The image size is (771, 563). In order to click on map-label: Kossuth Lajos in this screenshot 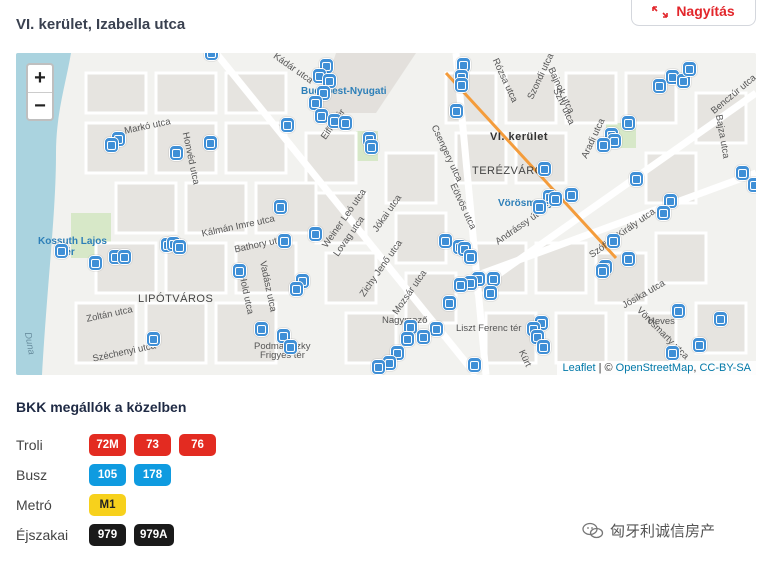, I will do `click(72, 241)`.